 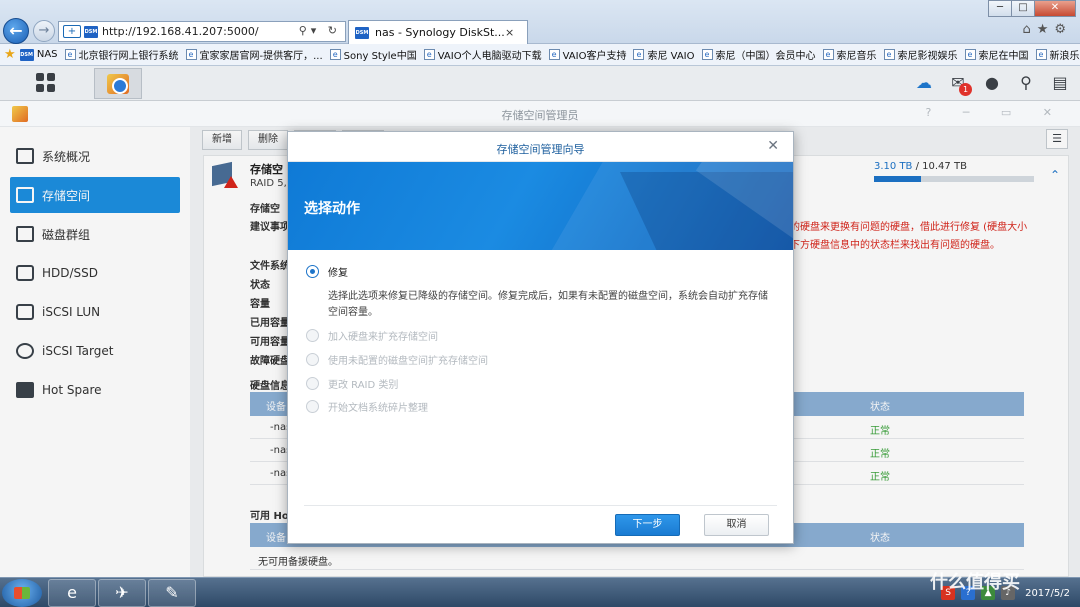 I want to click on favorite-link: e VAIO客户支持, so click(x=587, y=54).